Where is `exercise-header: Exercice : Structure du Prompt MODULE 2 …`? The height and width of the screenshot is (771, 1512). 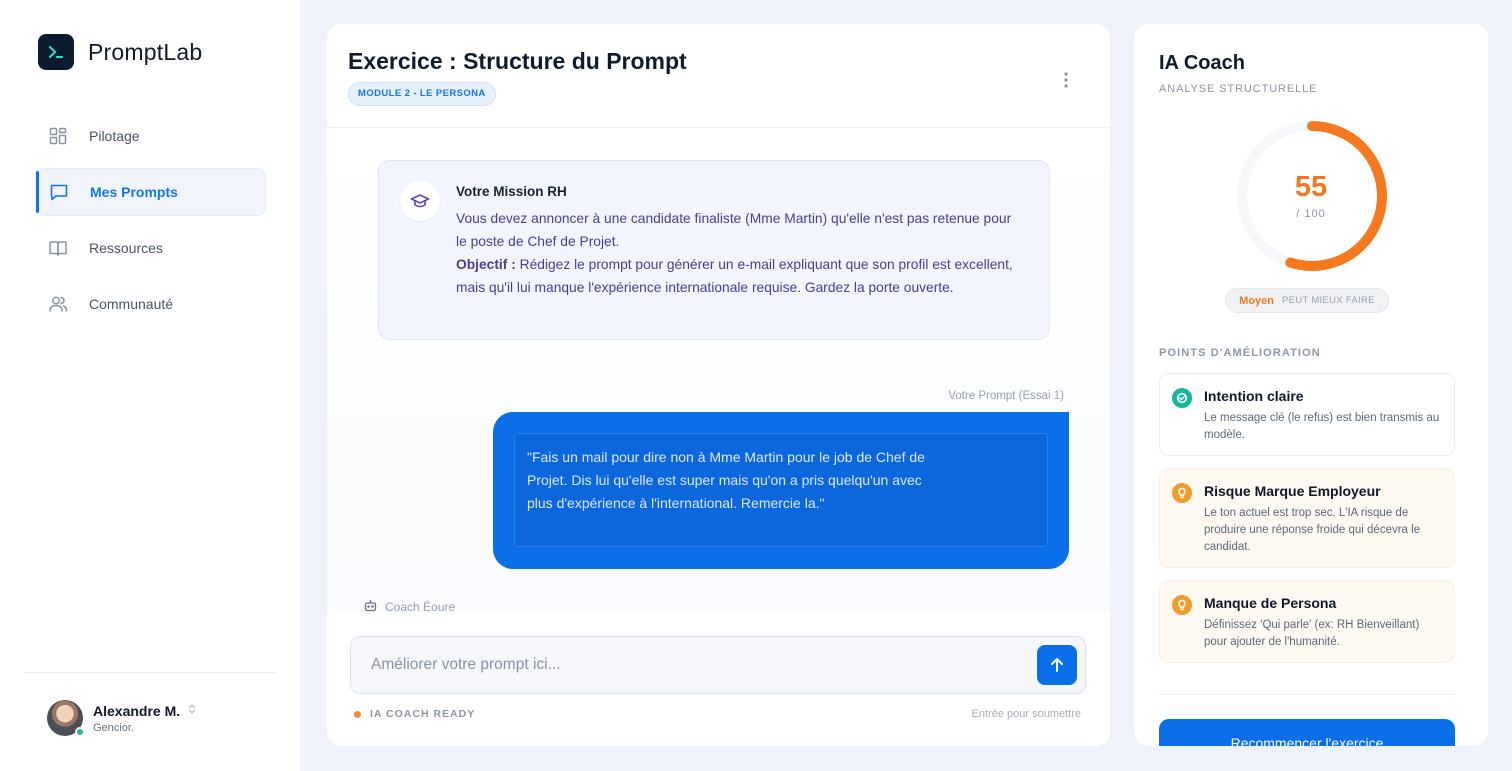 exercise-header: Exercice : Structure du Prompt MODULE 2 … is located at coordinates (718, 76).